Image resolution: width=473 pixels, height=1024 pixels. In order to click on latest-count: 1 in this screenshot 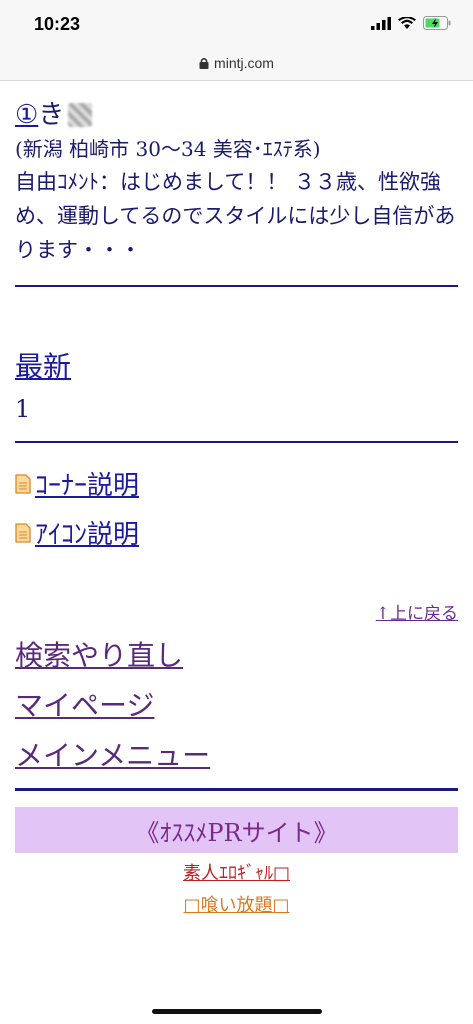, I will do `click(23, 409)`.